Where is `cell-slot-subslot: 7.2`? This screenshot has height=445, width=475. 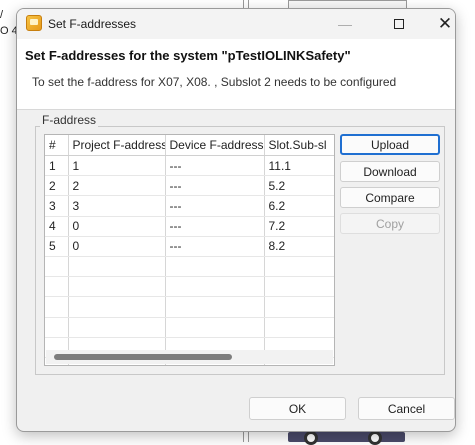 cell-slot-subslot: 7.2 is located at coordinates (299, 226).